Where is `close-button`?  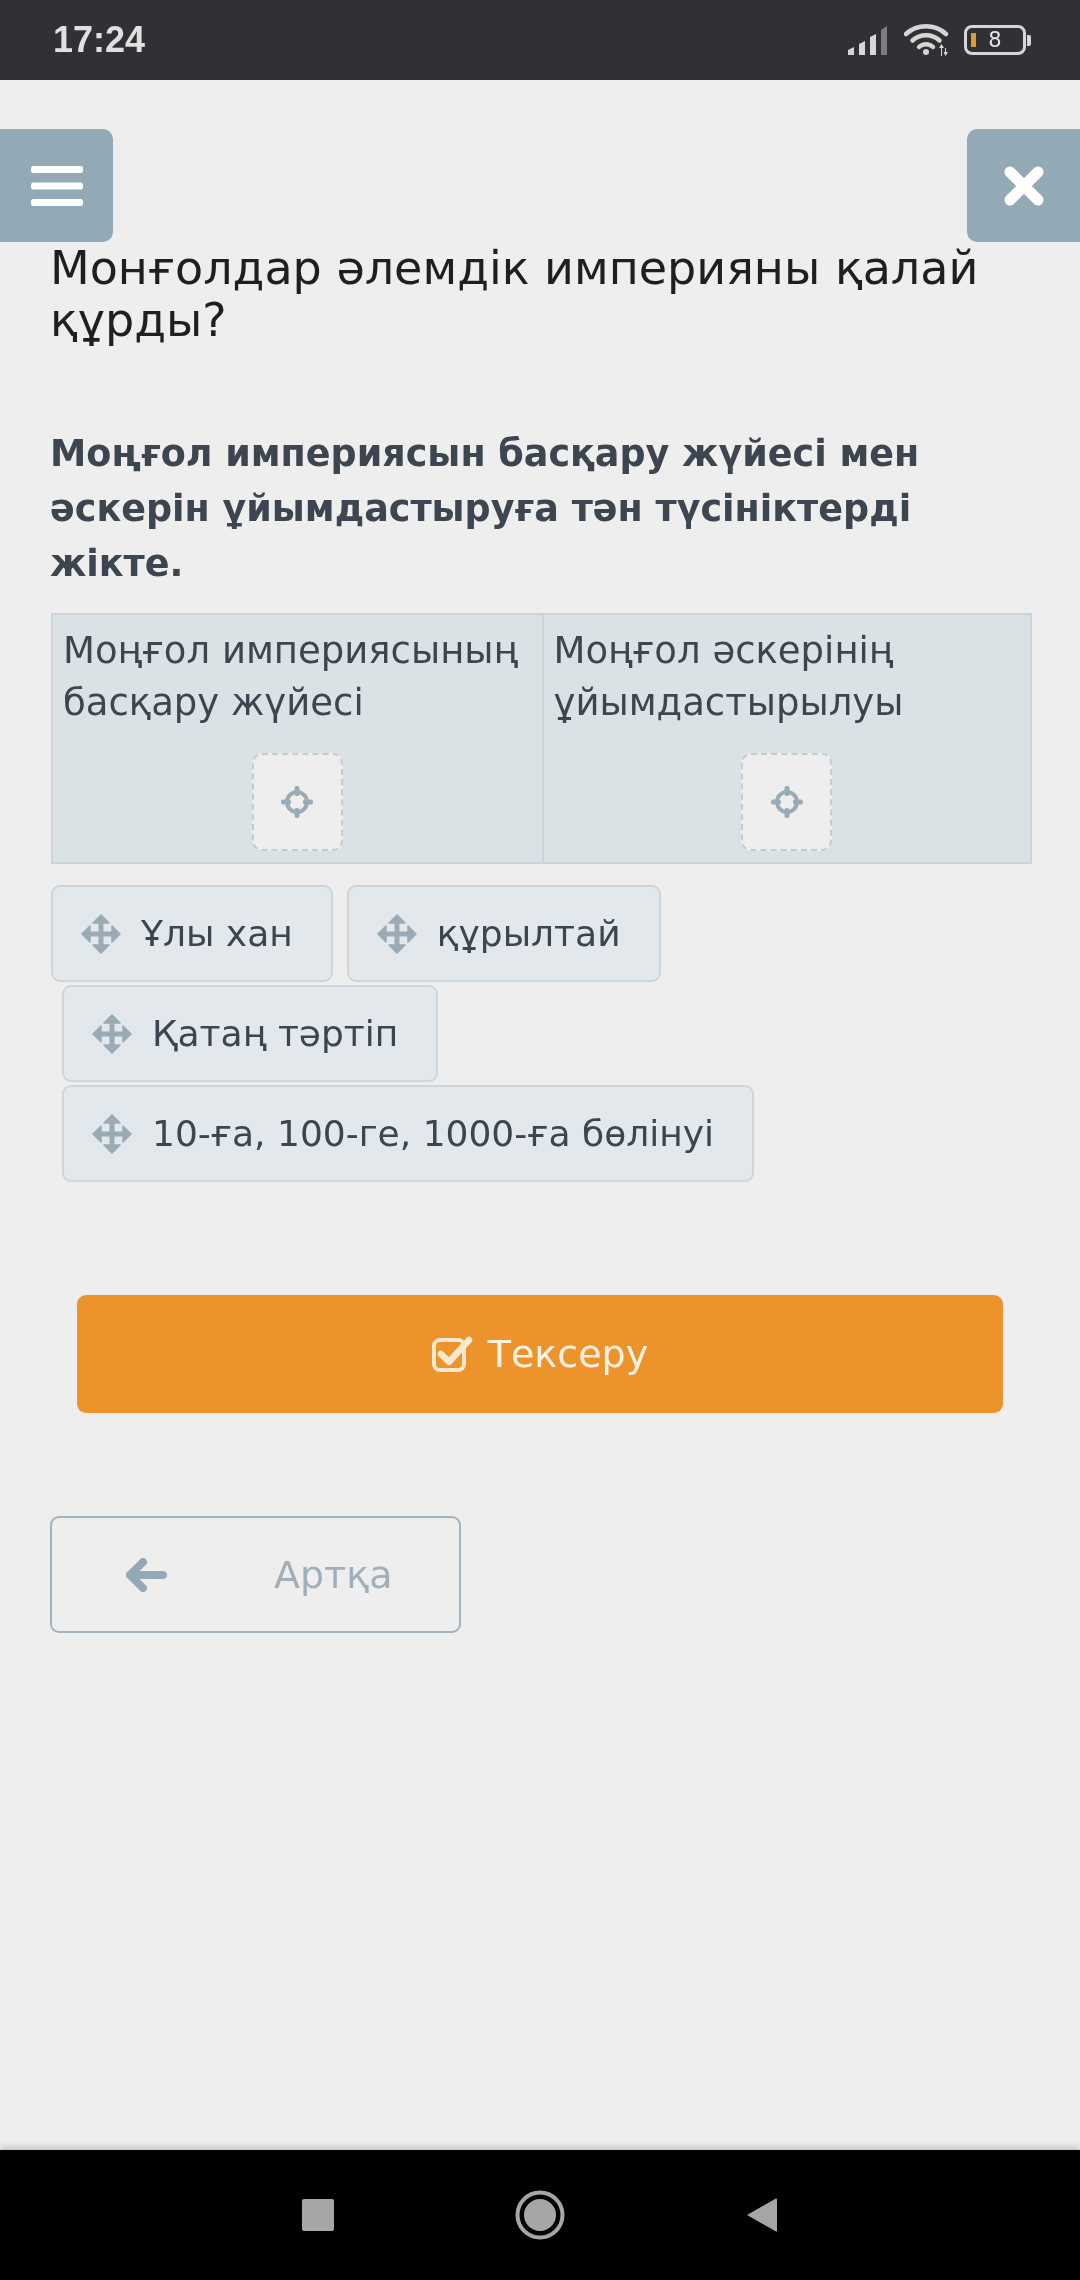
close-button is located at coordinates (1023, 185).